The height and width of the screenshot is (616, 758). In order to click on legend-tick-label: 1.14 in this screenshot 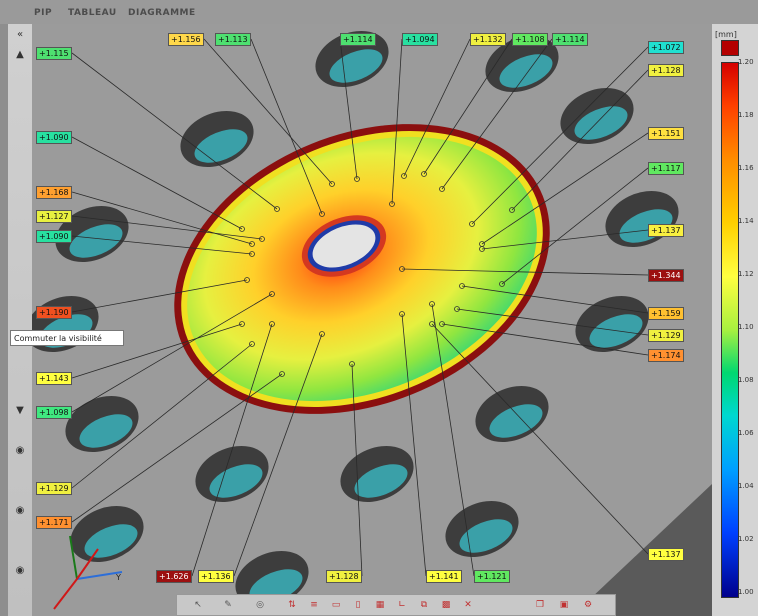, I will do `click(746, 221)`.